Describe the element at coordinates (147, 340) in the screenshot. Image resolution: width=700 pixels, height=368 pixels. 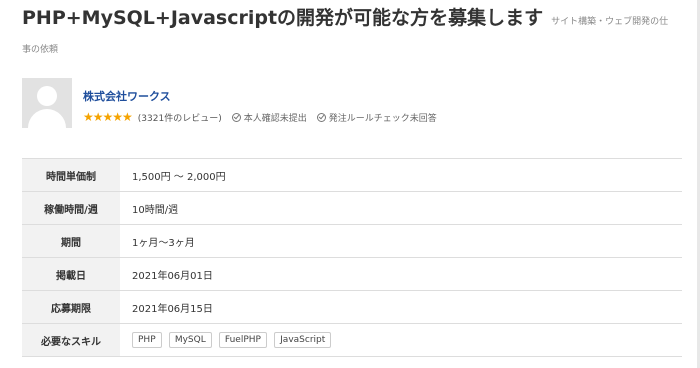
I see `skill-tag: PHP` at that location.